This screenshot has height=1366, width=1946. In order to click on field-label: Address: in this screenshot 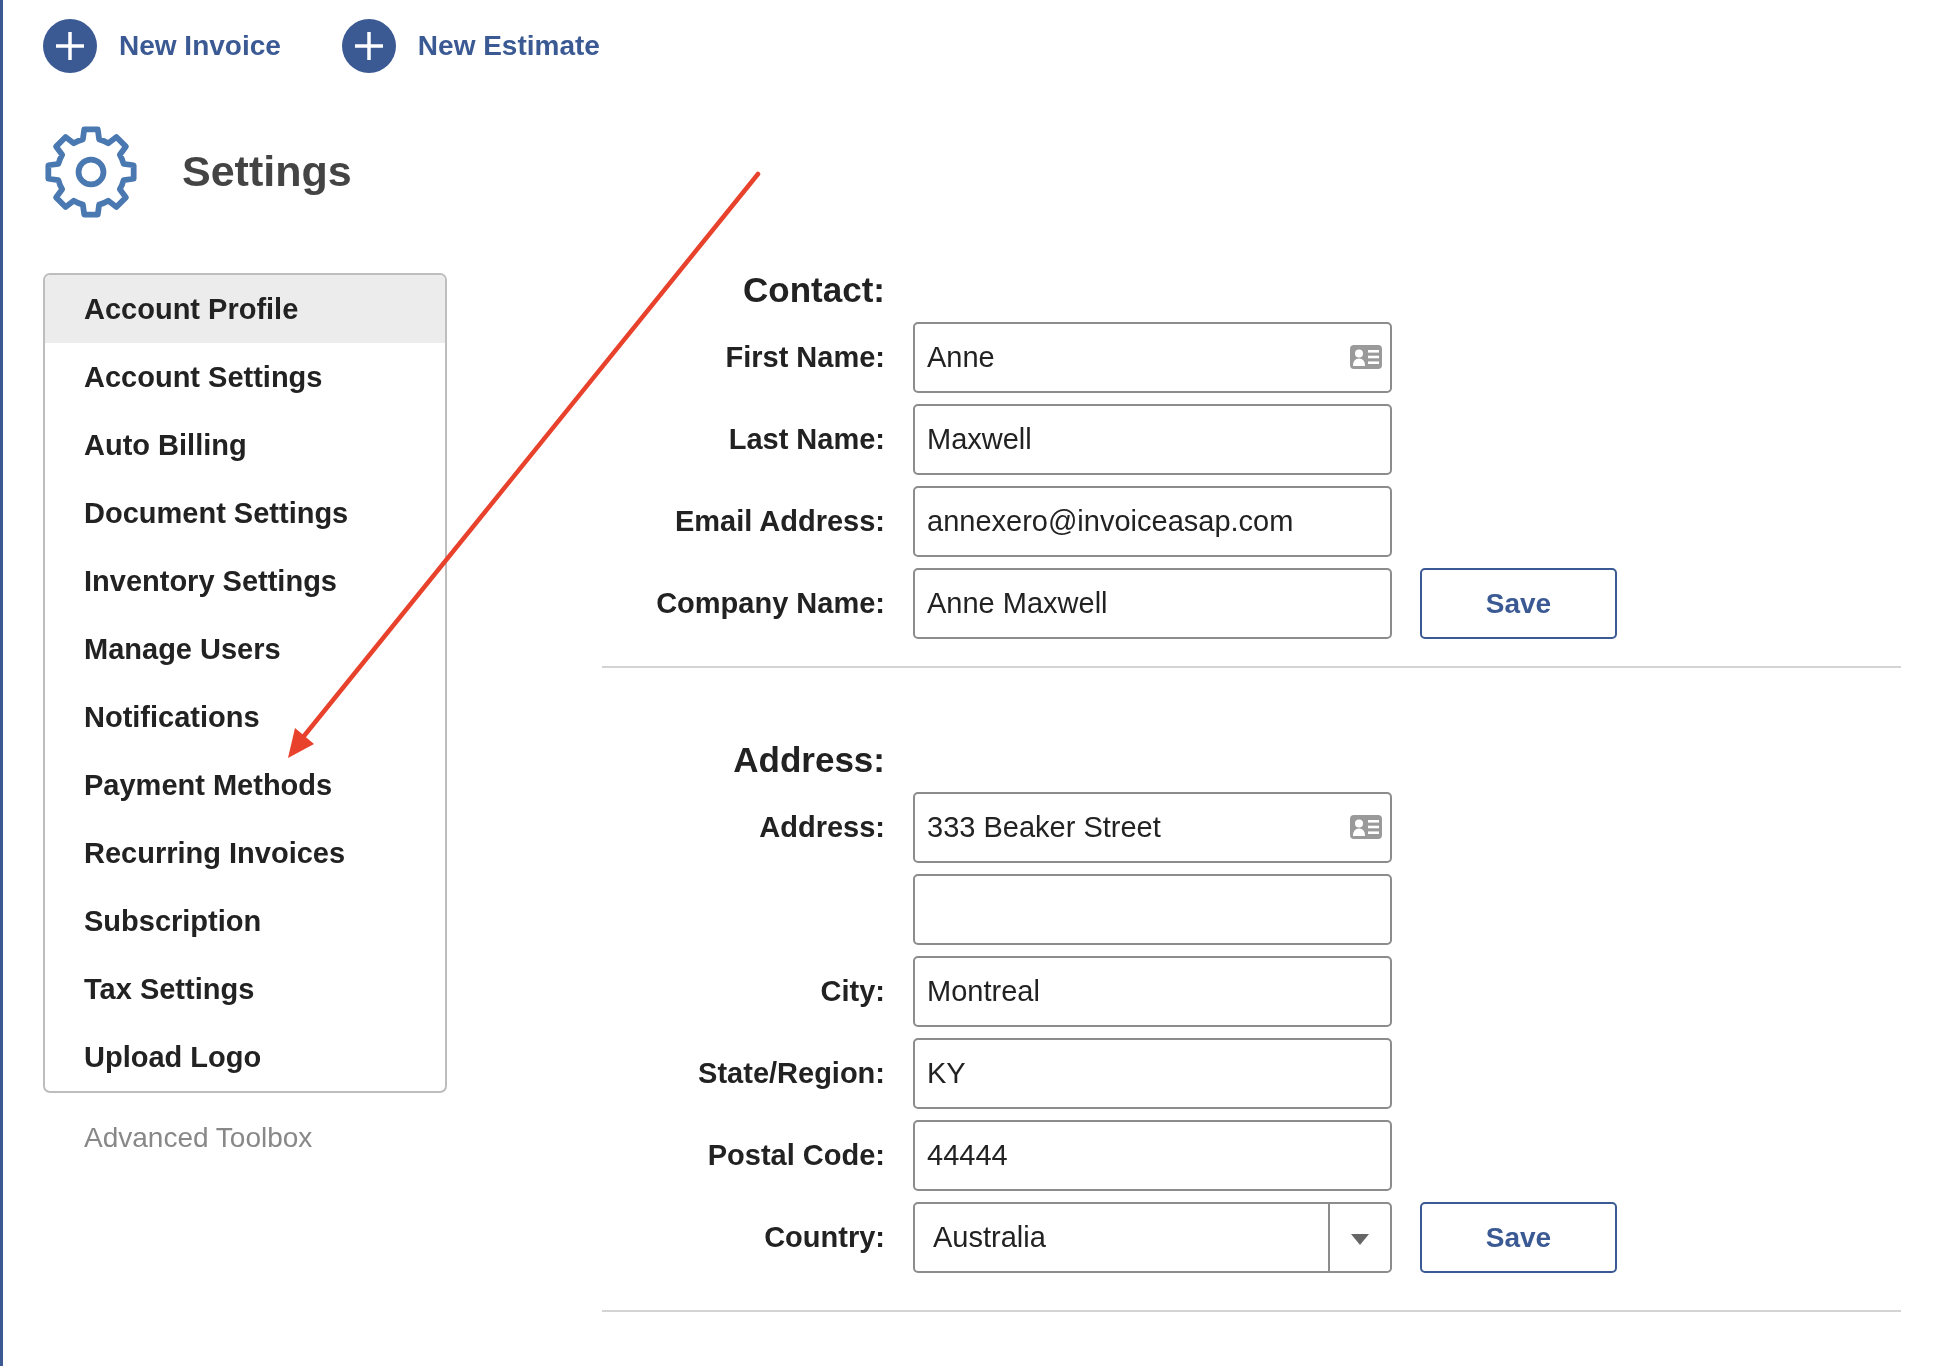, I will do `click(822, 827)`.